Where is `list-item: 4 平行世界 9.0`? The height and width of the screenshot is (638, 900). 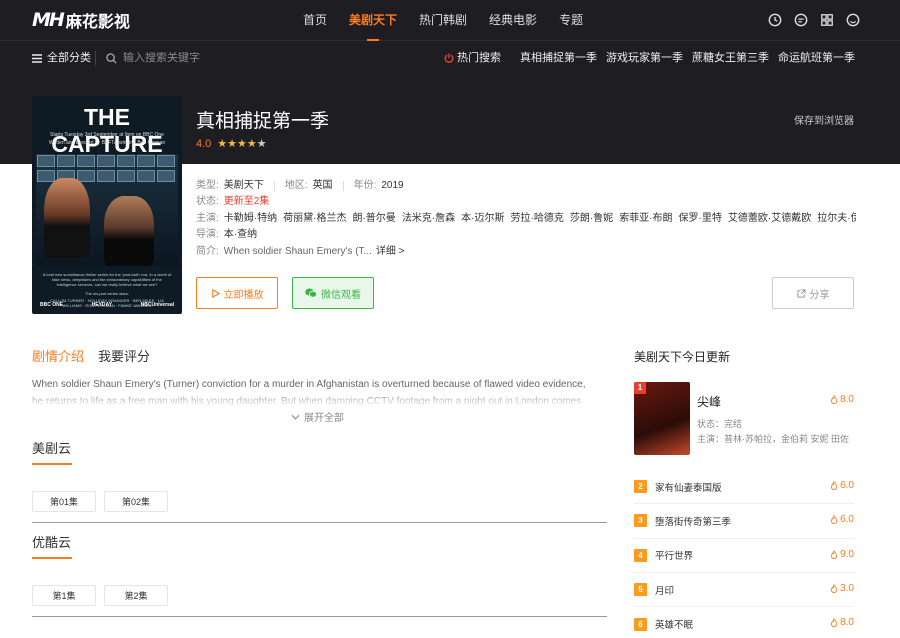
list-item: 4 平行世界 9.0 is located at coordinates (744, 556).